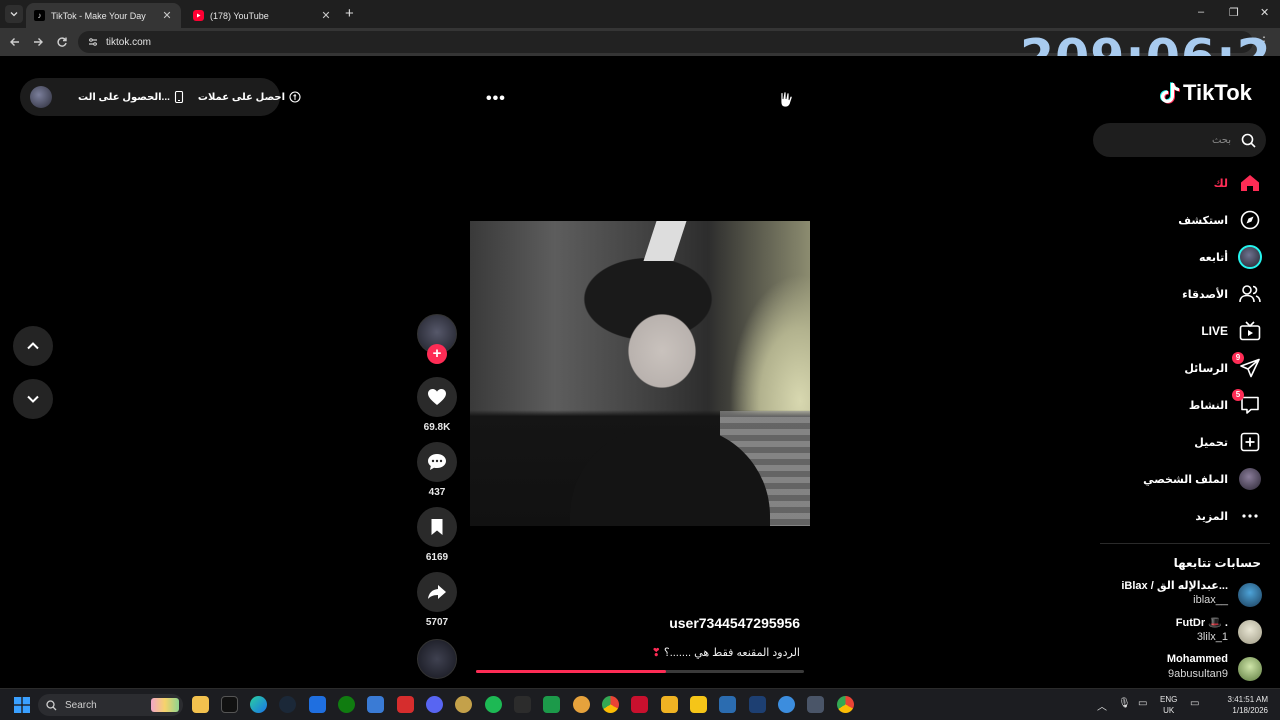 The width and height of the screenshot is (1280, 720). Describe the element at coordinates (405, 704) in the screenshot. I see `game-app-icon` at that location.